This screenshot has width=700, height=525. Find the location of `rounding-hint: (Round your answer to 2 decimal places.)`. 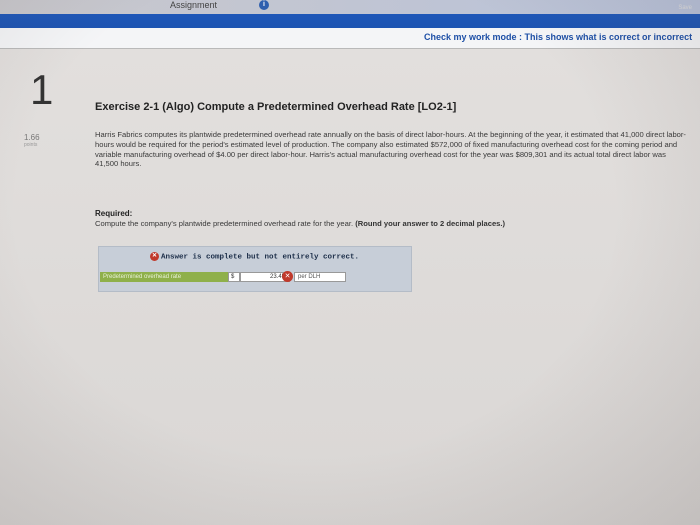

rounding-hint: (Round your answer to 2 decimal places.) is located at coordinates (430, 223).